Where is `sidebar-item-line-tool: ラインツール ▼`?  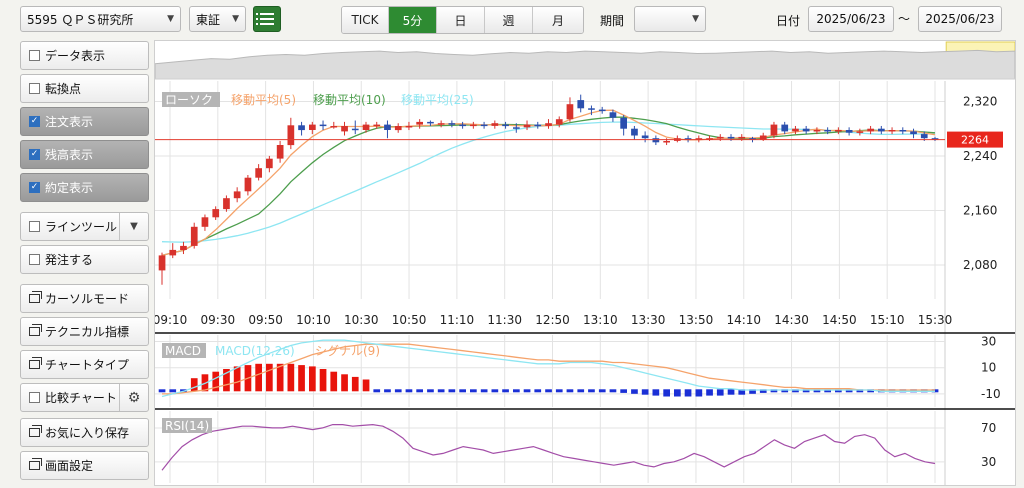
sidebar-item-line-tool: ラインツール ▼ is located at coordinates (84, 226).